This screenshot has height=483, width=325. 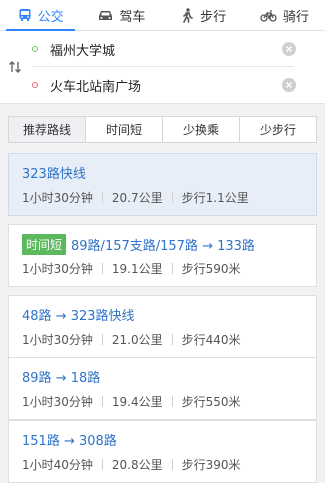 I want to click on sort-options: 推荐路线 时间短 少换乘 少步行, so click(x=162, y=129).